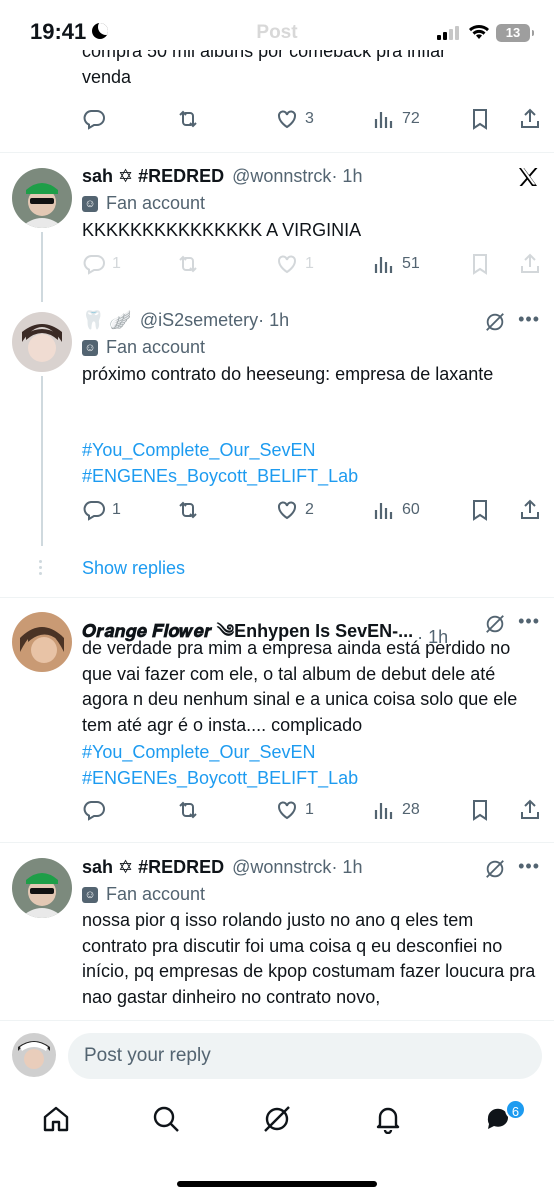 The image size is (554, 1199). Describe the element at coordinates (411, 263) in the screenshot. I see `views-count: 51` at that location.